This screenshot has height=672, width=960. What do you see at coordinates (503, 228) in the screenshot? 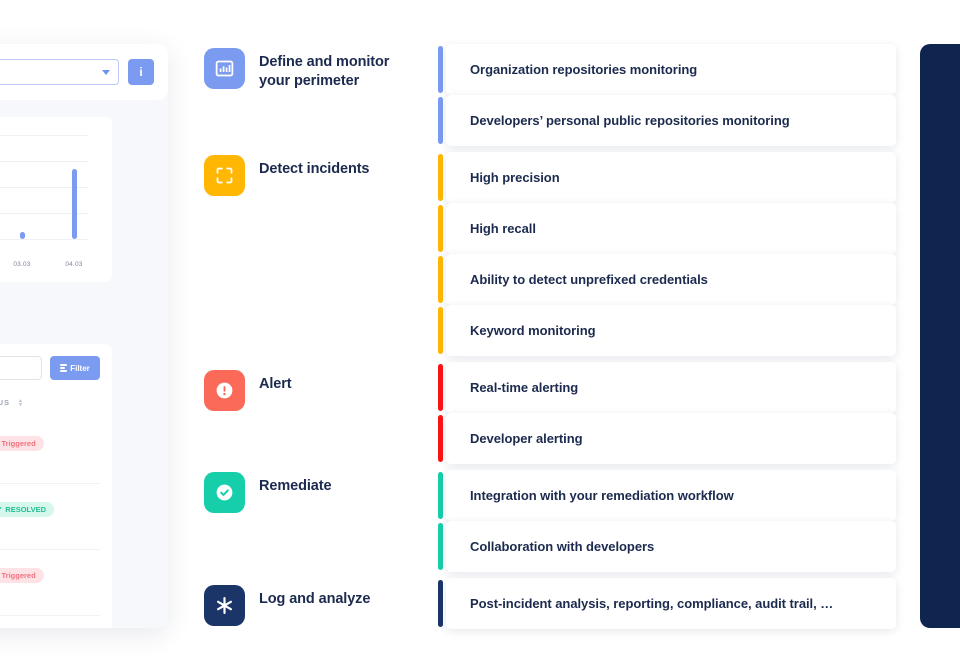
I see `feature-label: High recall` at bounding box center [503, 228].